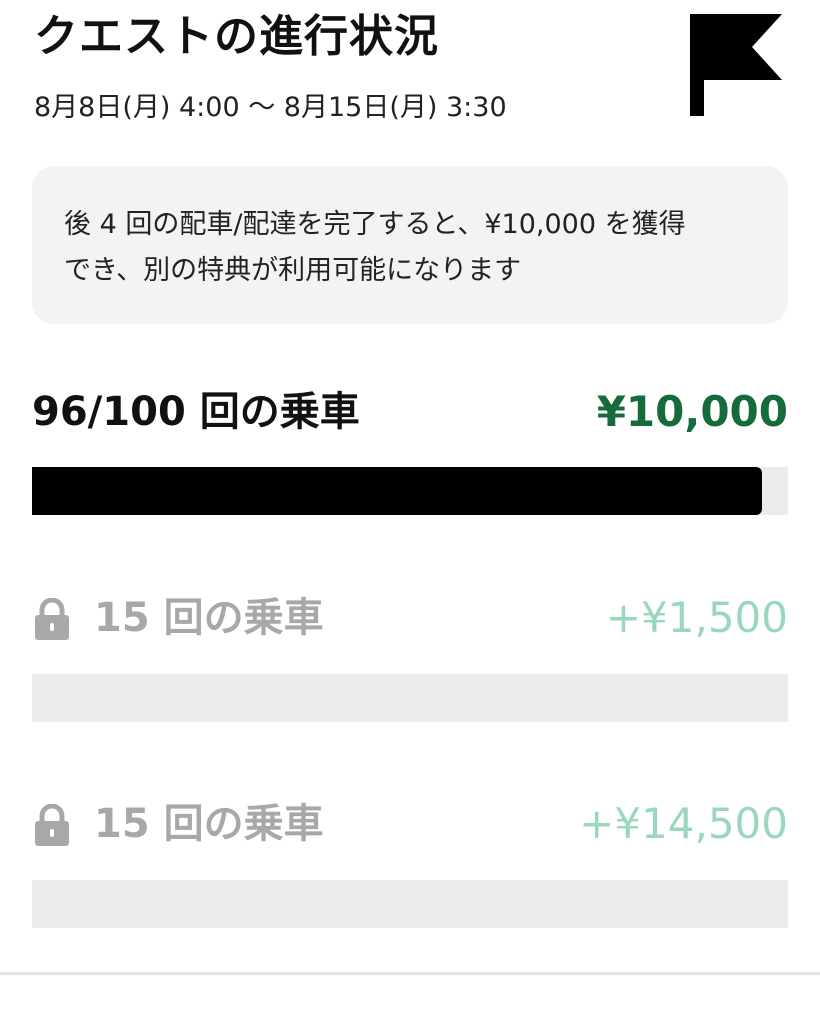 The width and height of the screenshot is (820, 1024). What do you see at coordinates (236, 36) in the screenshot?
I see `page-title: クエストの進行状況` at bounding box center [236, 36].